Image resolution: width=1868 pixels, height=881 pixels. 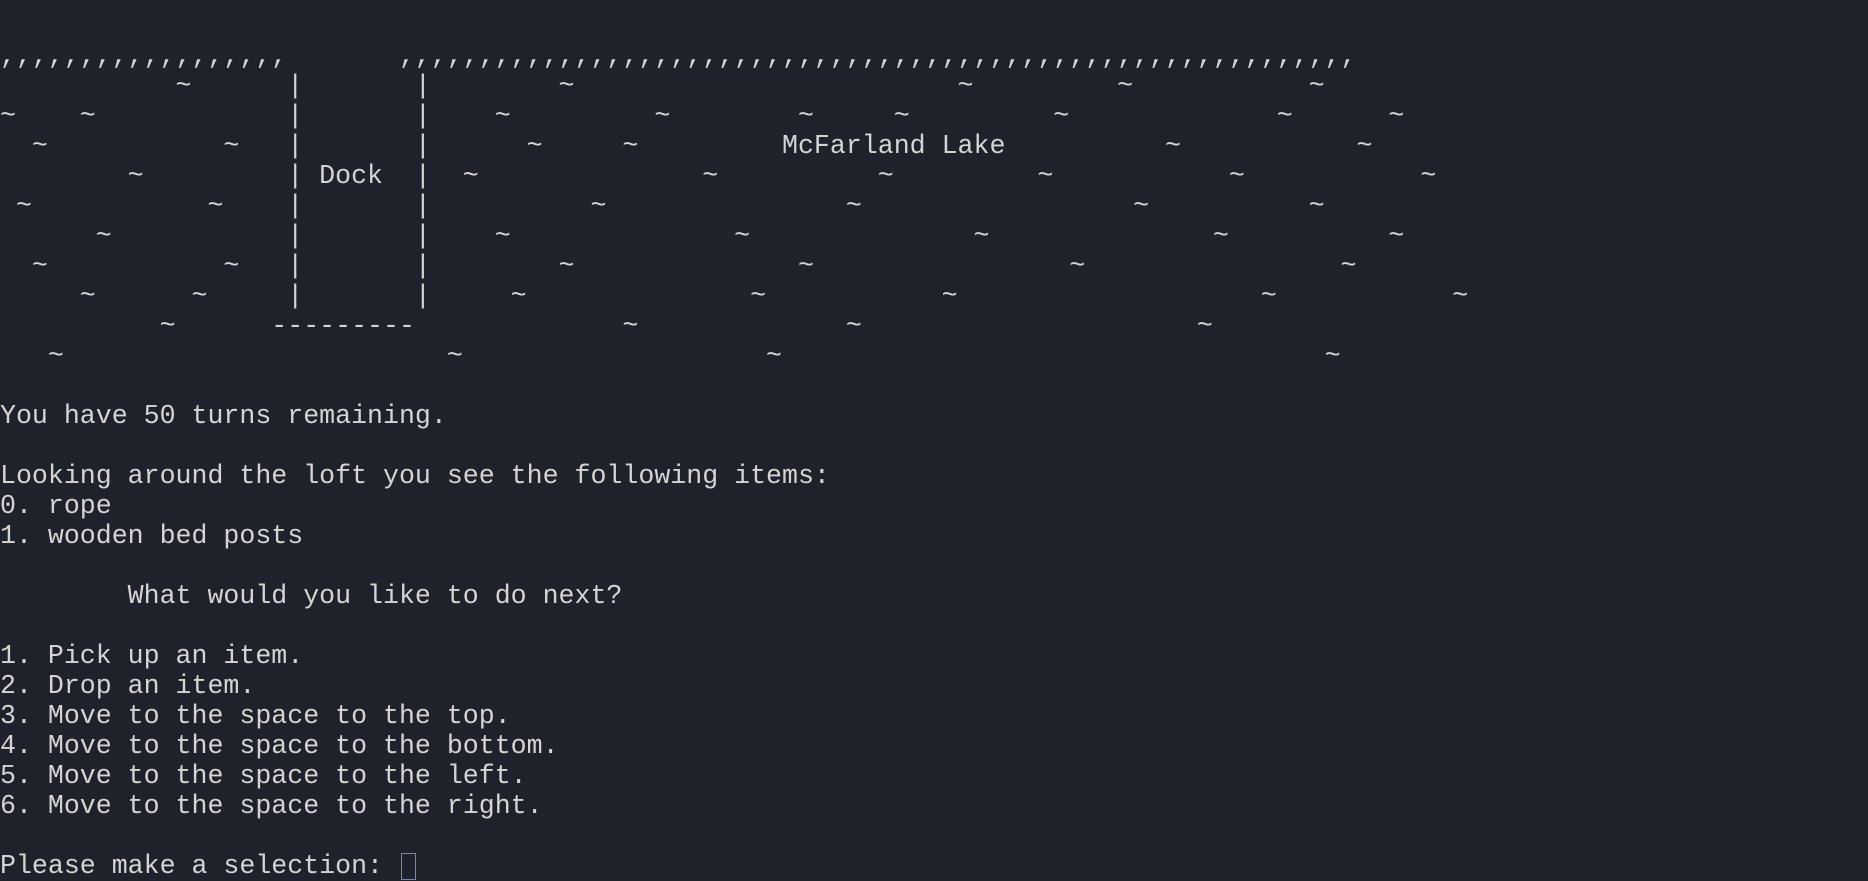 What do you see at coordinates (271, 806) in the screenshot?
I see `menu-option-move-right: 6. Move to the space to the right.` at bounding box center [271, 806].